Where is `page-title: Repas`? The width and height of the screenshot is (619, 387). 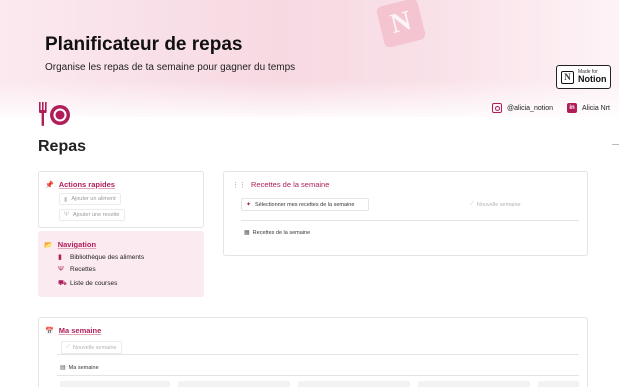
page-title: Repas is located at coordinates (62, 146).